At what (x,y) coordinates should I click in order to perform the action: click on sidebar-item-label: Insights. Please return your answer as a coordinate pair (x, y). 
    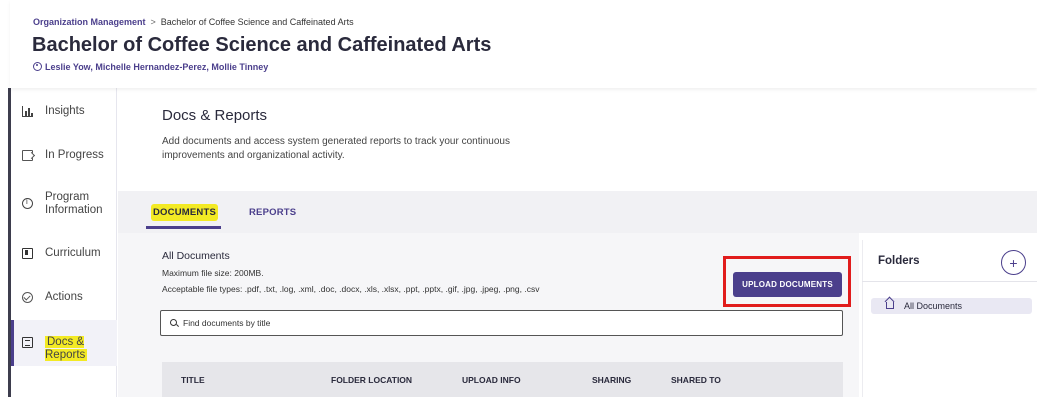
    Looking at the image, I should click on (65, 111).